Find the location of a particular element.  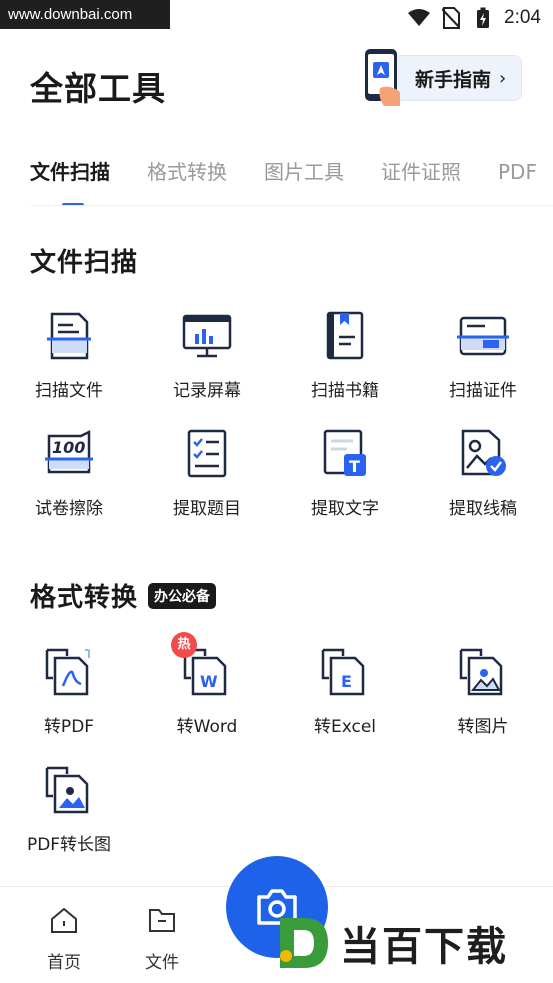

status-time: 2:04 is located at coordinates (522, 17).